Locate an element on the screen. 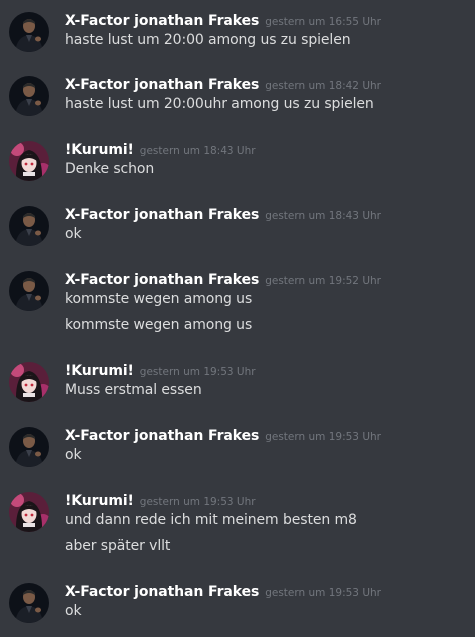  timestamp: gestern um 19:52 Uhr is located at coordinates (323, 281).